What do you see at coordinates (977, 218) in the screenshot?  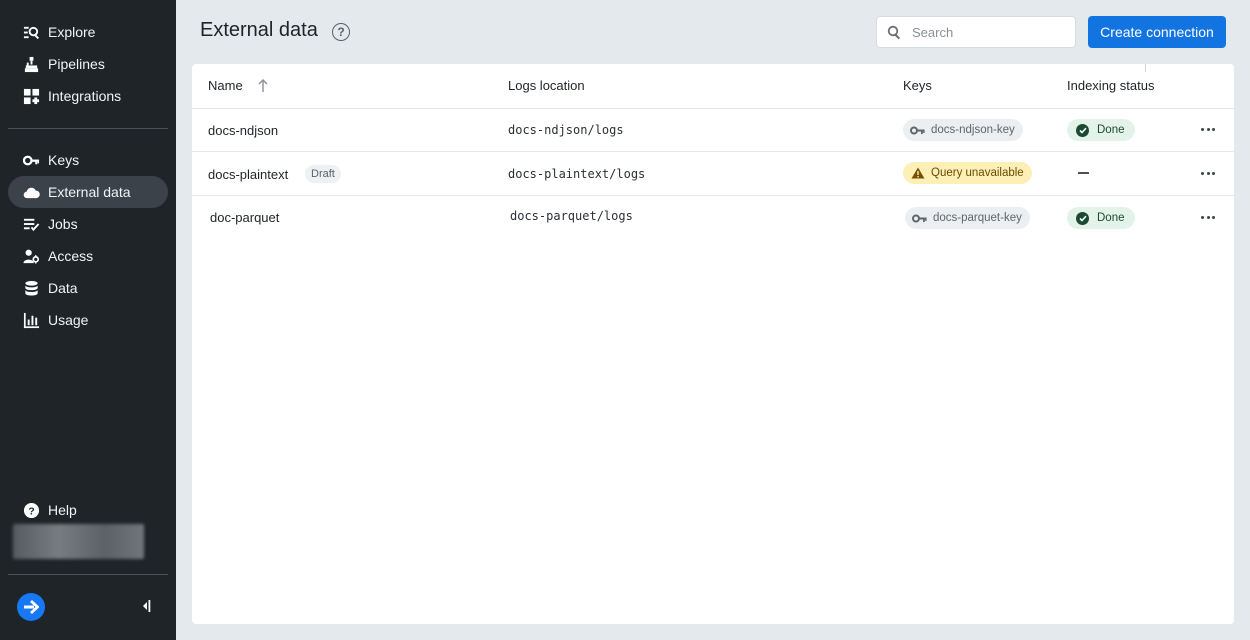 I see `key-name: docs-parquet-key` at bounding box center [977, 218].